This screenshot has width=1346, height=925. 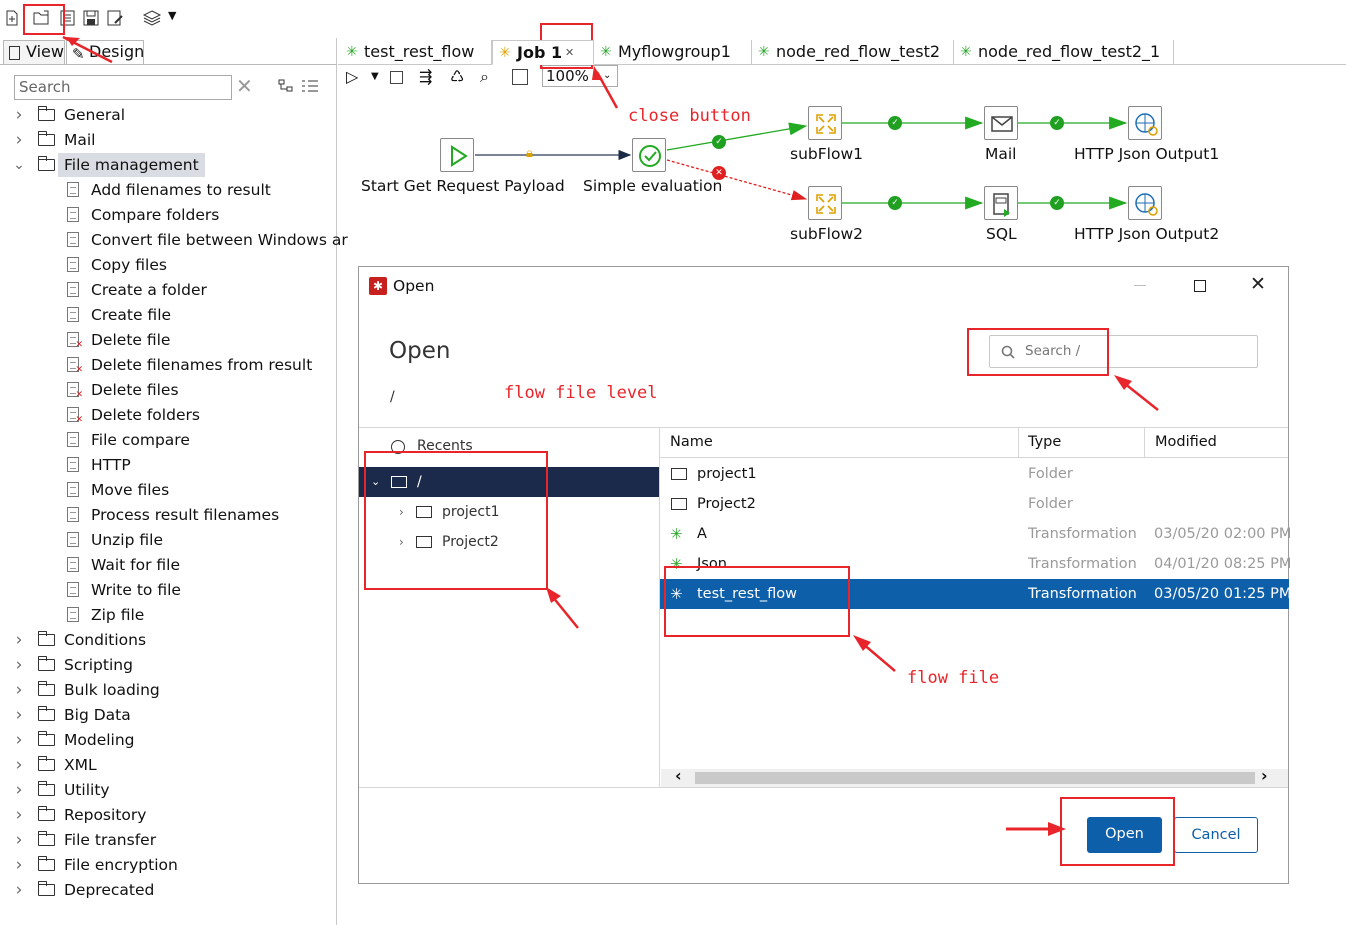 I want to click on minimize-icon, so click(x=1140, y=285).